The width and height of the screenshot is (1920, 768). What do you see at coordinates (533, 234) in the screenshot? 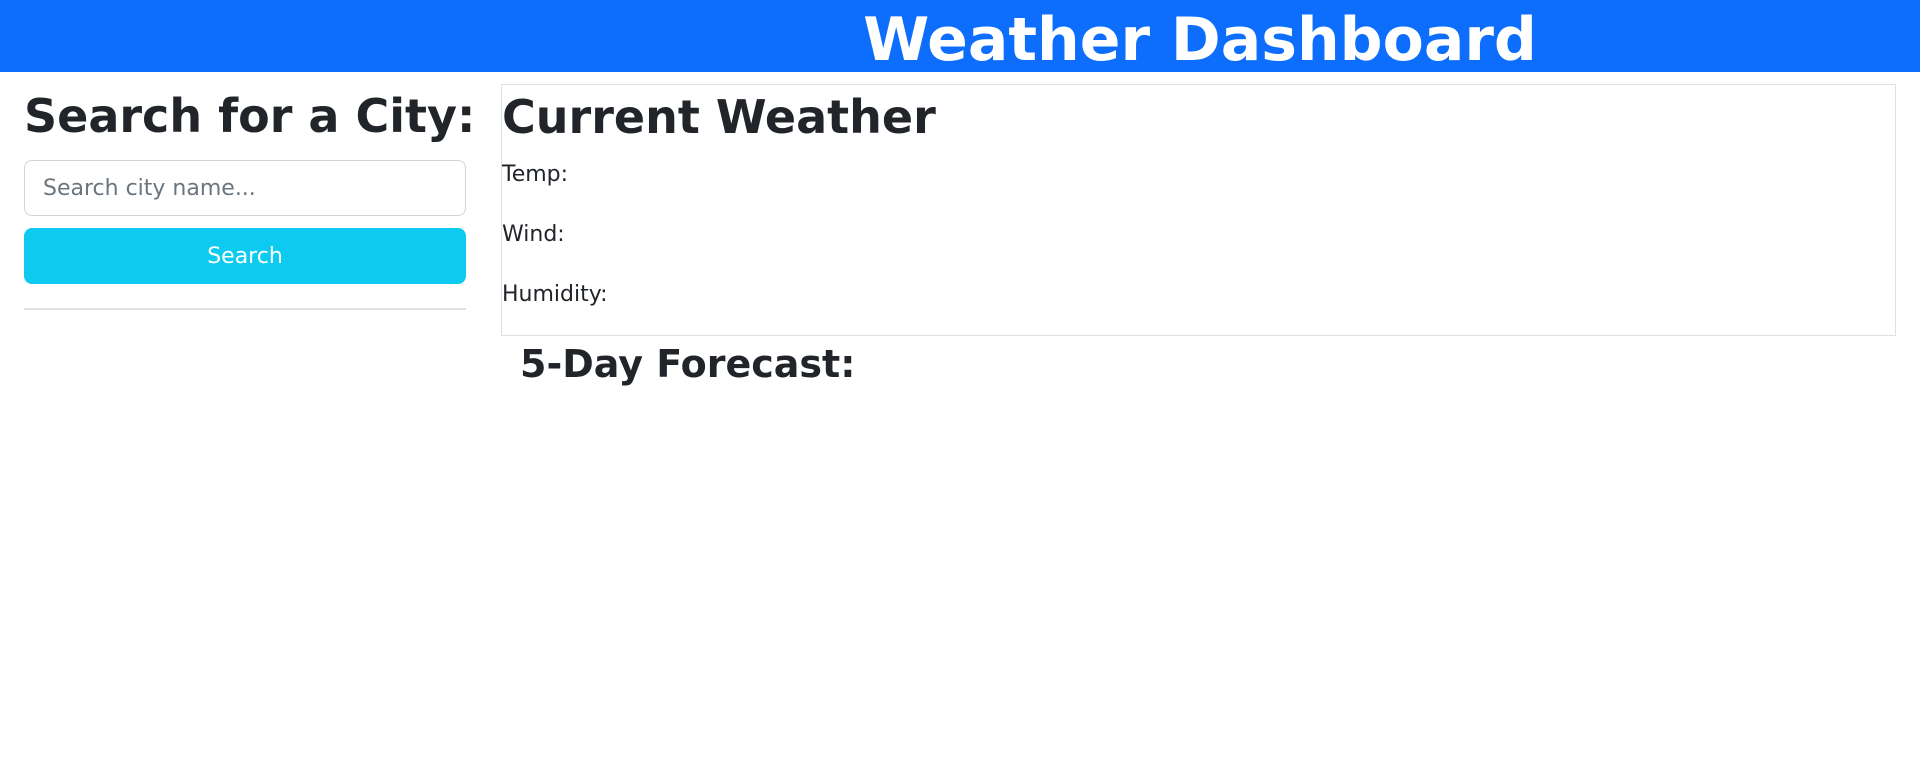
I see `wind-label: Wind:` at bounding box center [533, 234].